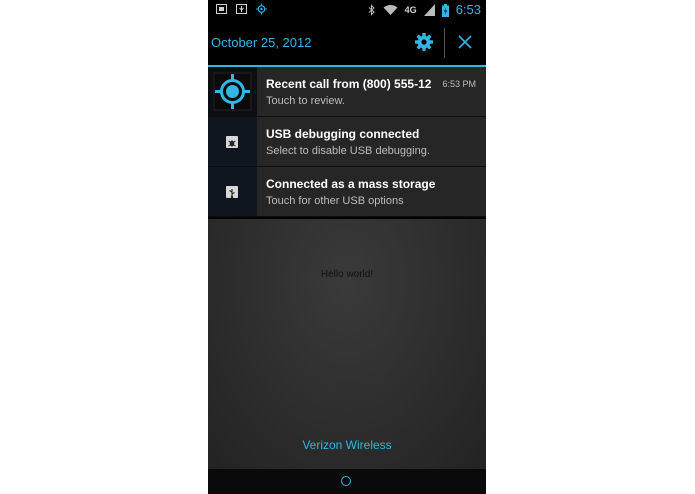 This screenshot has width=695, height=494. What do you see at coordinates (444, 43) in the screenshot?
I see `header-divider` at bounding box center [444, 43].